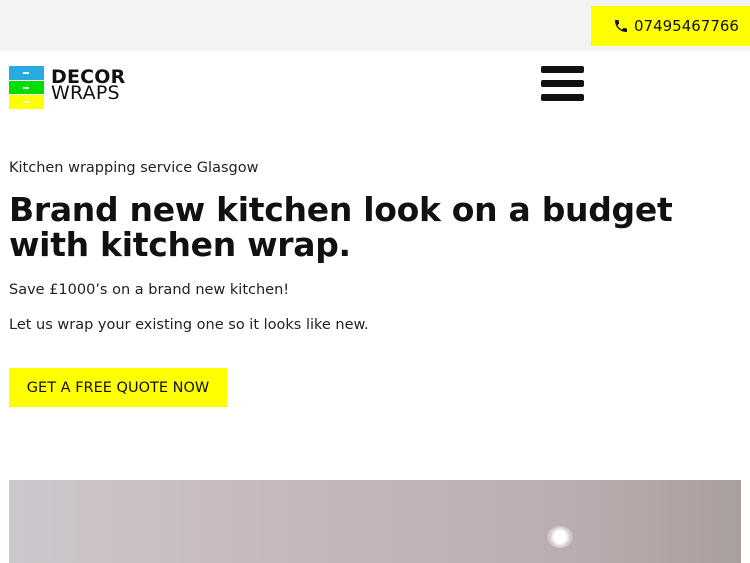  I want to click on logo-text: DECOR WRAPS, so click(88, 85).